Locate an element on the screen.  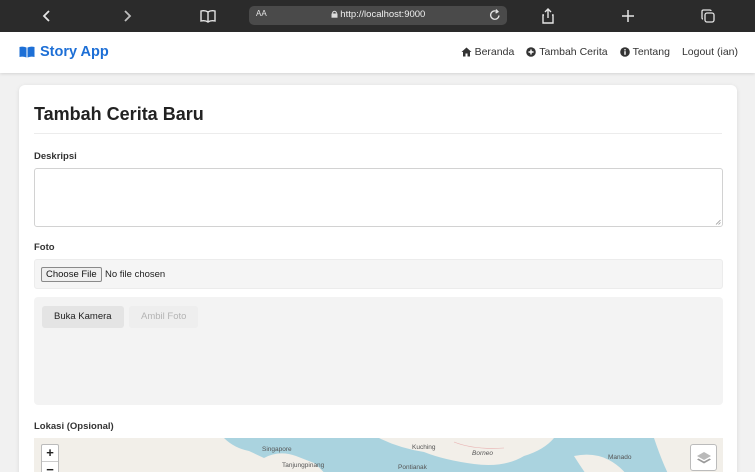
zoom-out-button: − is located at coordinates (50, 467).